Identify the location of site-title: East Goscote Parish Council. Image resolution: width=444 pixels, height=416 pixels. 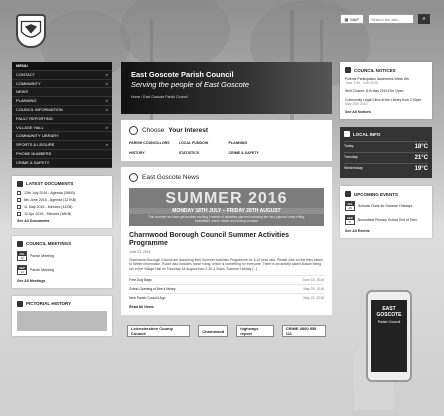
(182, 74).